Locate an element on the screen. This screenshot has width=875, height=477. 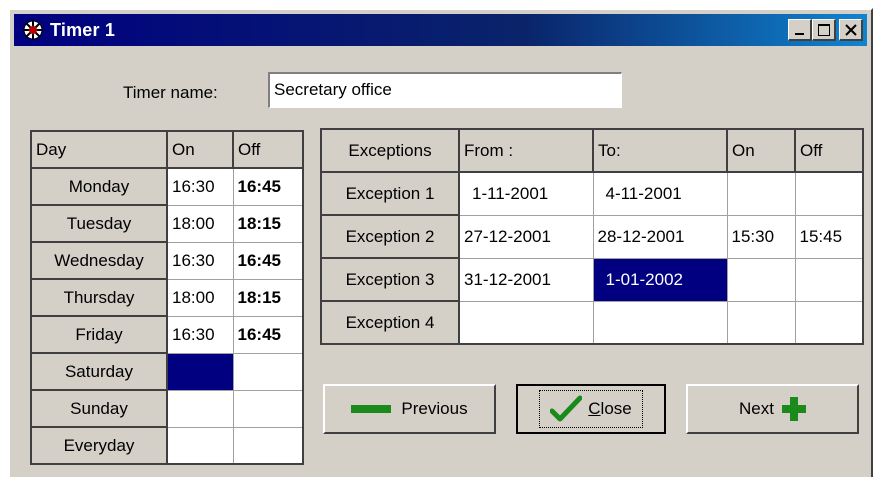
table-row: Tuesday 18:00 18:15 is located at coordinates (167, 223).